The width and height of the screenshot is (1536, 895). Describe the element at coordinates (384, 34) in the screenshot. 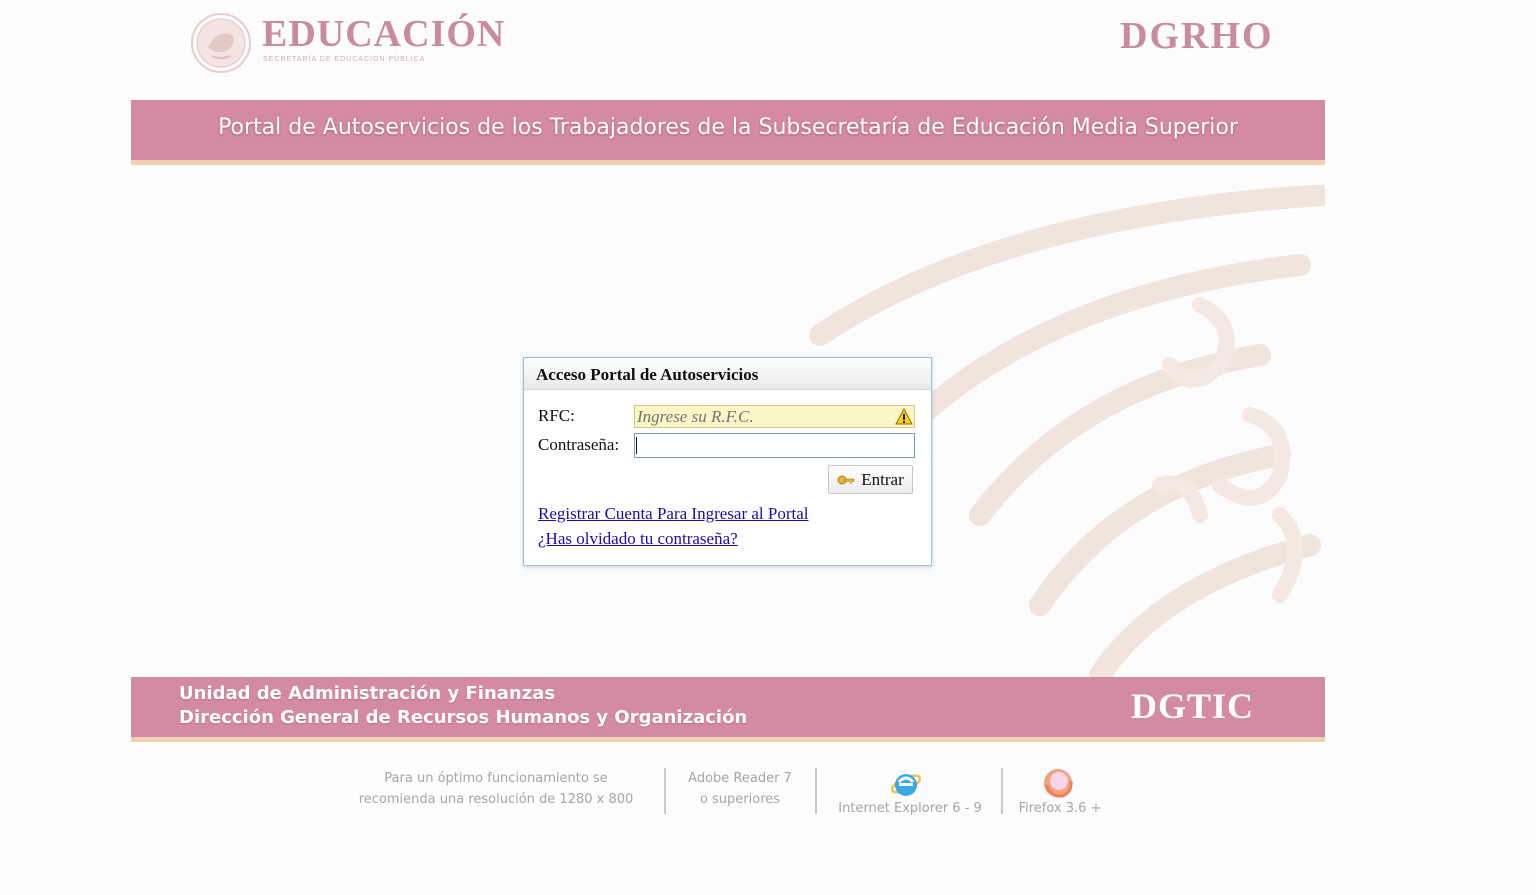

I see `brand-title: EDUCACIÓN` at that location.